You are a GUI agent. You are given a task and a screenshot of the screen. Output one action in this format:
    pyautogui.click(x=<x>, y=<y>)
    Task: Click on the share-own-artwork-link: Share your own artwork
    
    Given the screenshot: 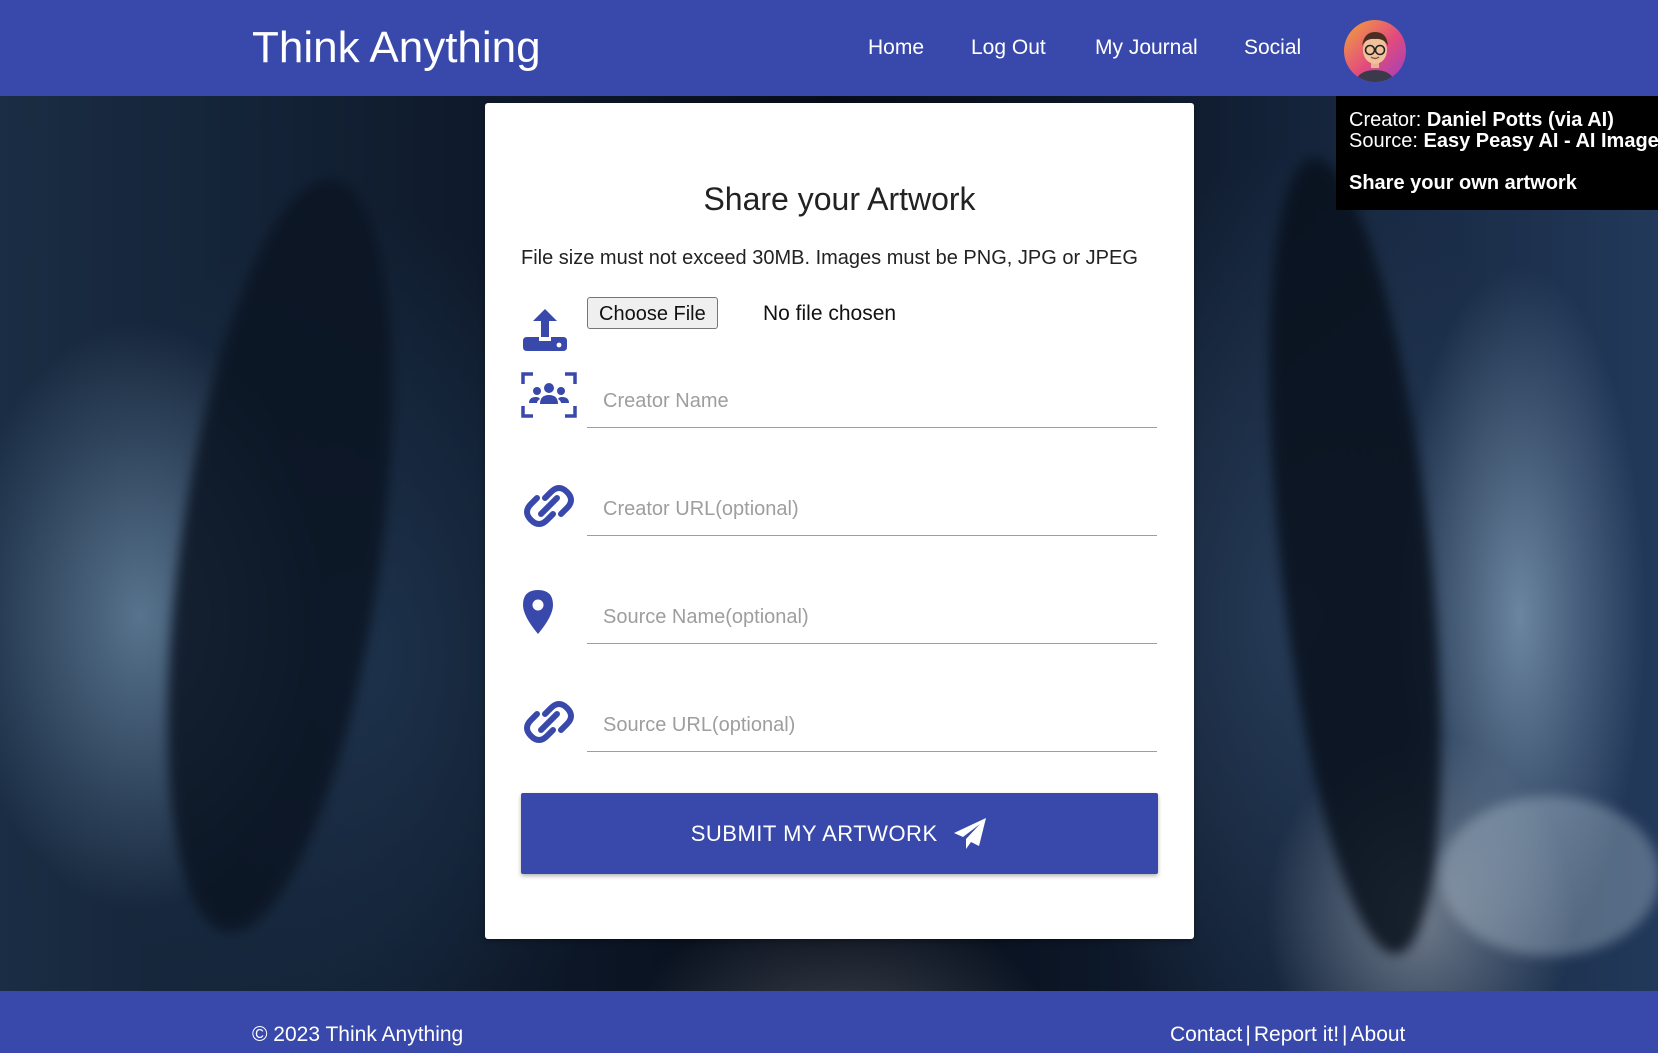 What is the action you would take?
    pyautogui.click(x=1463, y=183)
    